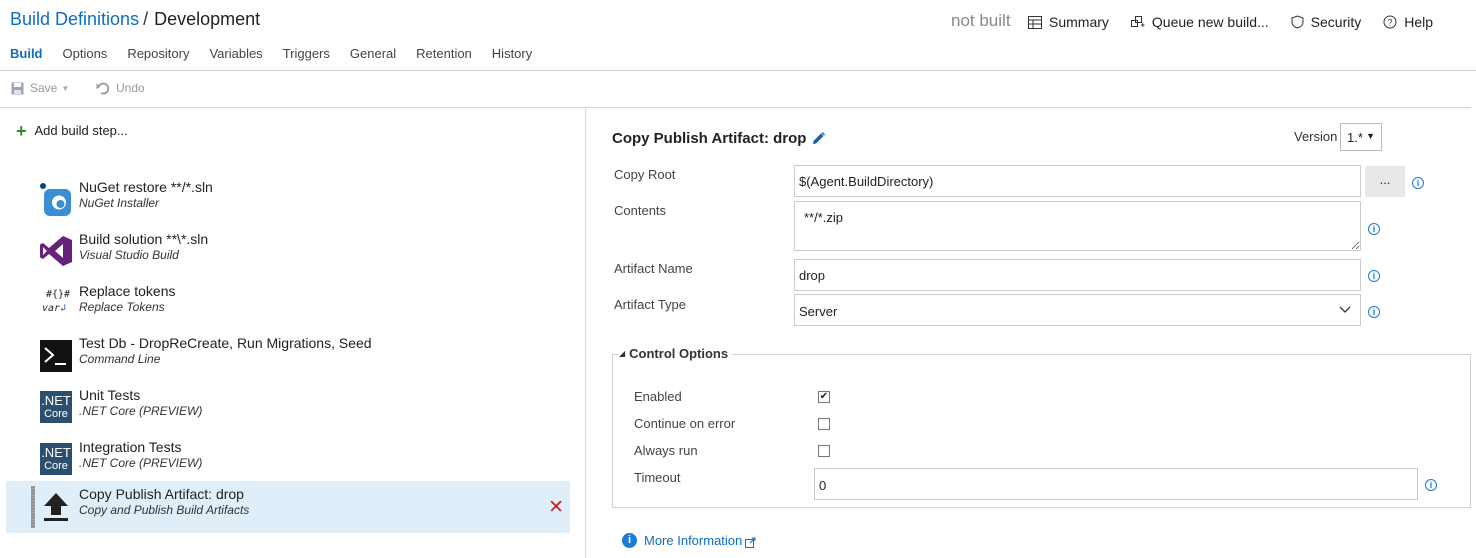 Image resolution: width=1476 pixels, height=558 pixels. What do you see at coordinates (824, 424) in the screenshot?
I see `continue-on-error-checkbox` at bounding box center [824, 424].